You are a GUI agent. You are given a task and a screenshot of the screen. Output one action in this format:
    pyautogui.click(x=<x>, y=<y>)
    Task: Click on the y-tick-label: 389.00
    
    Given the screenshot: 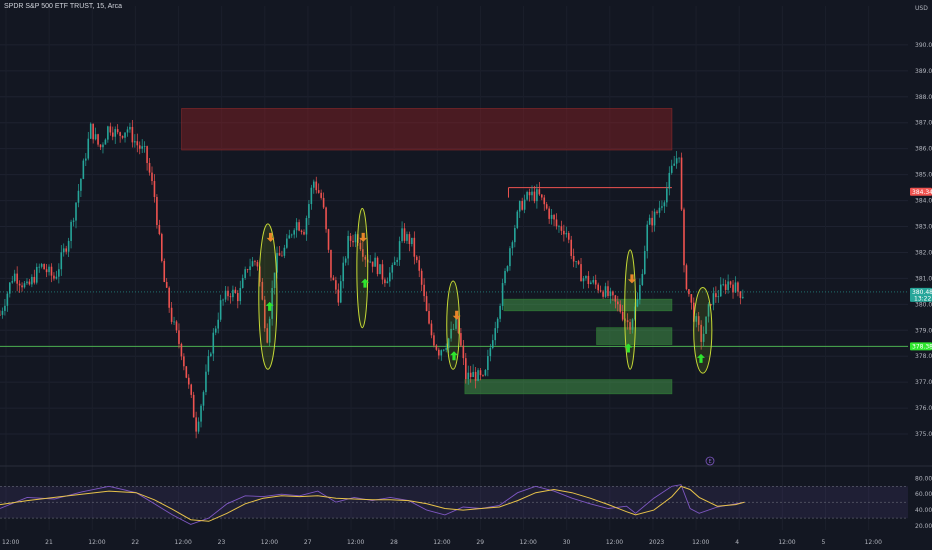 What is the action you would take?
    pyautogui.click(x=923, y=71)
    